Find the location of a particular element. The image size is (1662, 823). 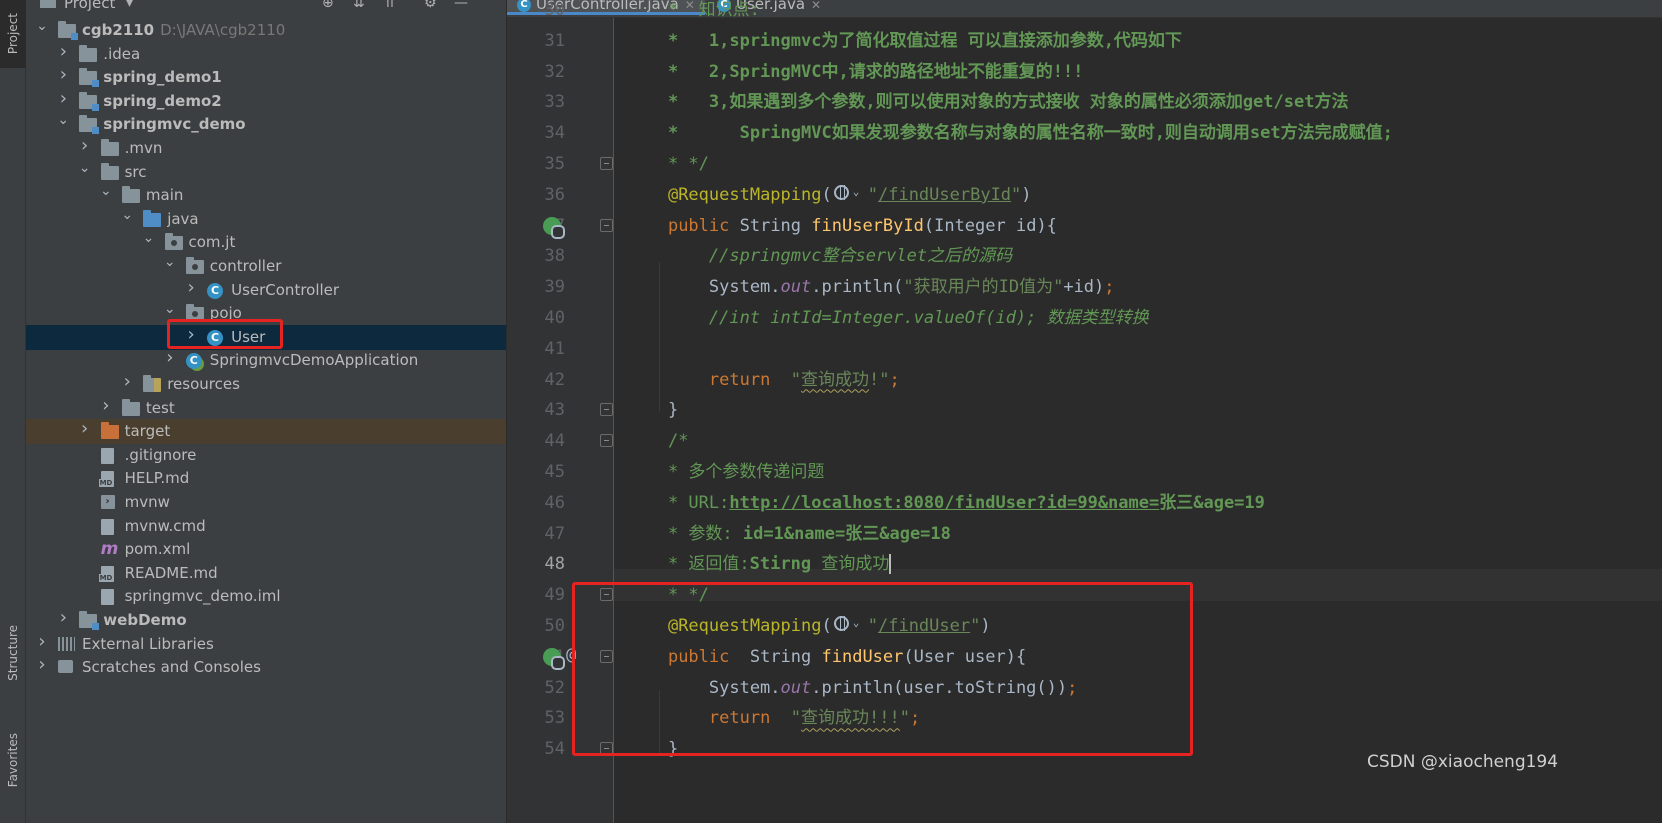

minimize-icon: — is located at coordinates (461, 5).